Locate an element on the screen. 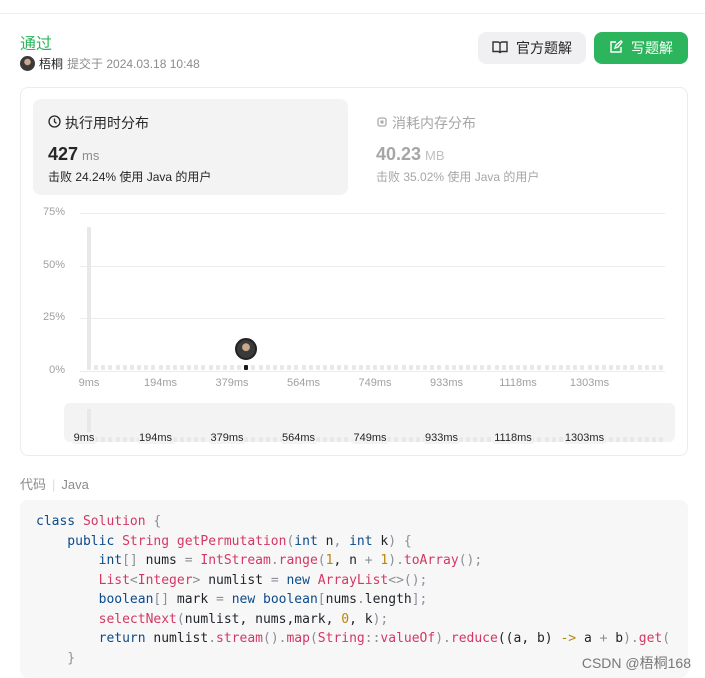 The height and width of the screenshot is (678, 705). my-submission-bar is located at coordinates (246, 367).